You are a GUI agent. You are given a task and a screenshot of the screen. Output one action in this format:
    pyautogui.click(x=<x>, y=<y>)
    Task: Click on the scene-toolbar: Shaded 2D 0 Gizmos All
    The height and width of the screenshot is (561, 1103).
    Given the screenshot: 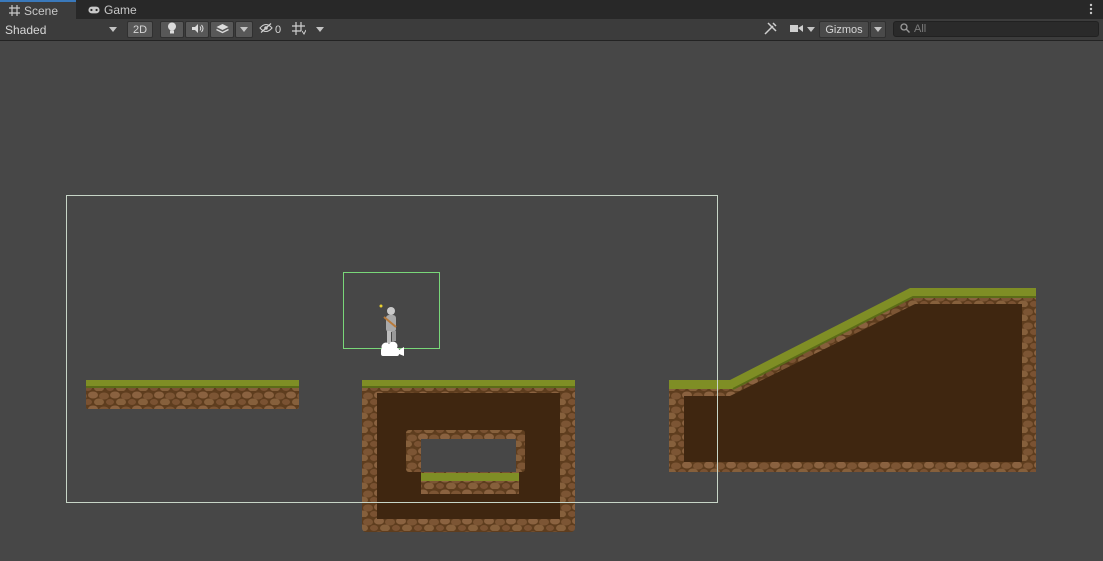 What is the action you would take?
    pyautogui.click(x=551, y=30)
    